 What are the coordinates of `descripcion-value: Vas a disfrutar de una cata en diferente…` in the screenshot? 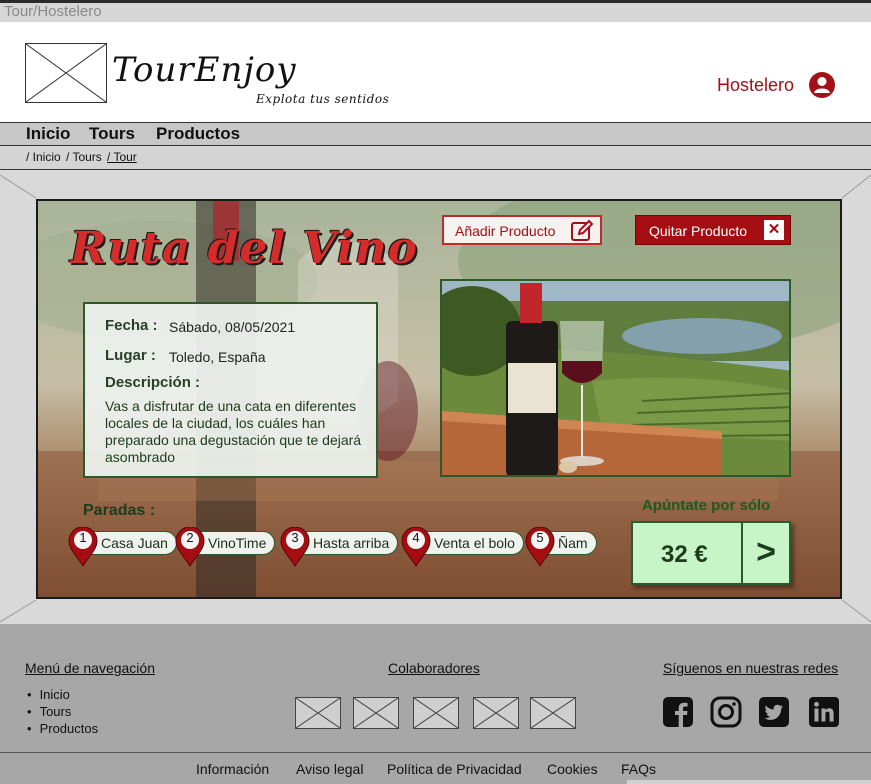 It's located at (233, 431).